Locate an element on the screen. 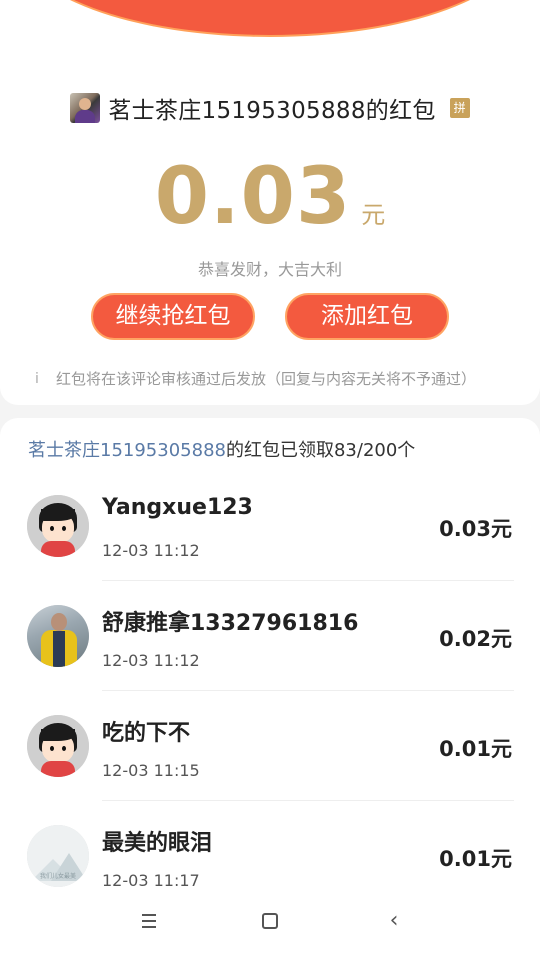  sender-row: 茗士茶庄15195305888的红包 拼 is located at coordinates (270, 108).